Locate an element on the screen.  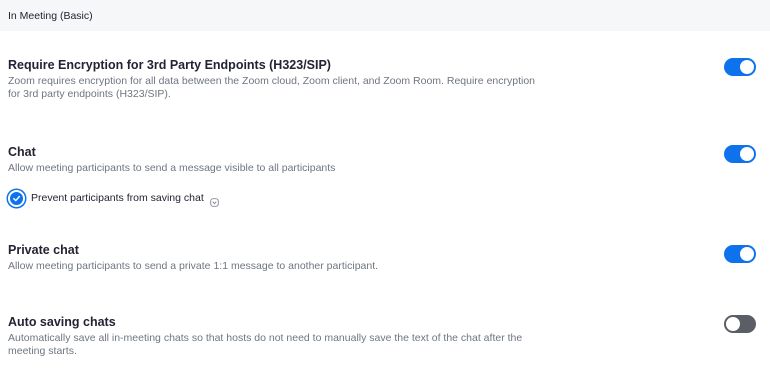
setting-title: Chat is located at coordinates (22, 152).